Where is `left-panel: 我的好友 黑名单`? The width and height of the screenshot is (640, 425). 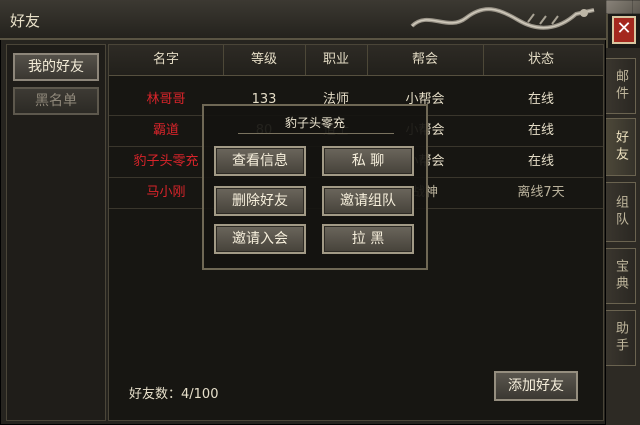
left-panel: 我的好友 黑名单 is located at coordinates (56, 232).